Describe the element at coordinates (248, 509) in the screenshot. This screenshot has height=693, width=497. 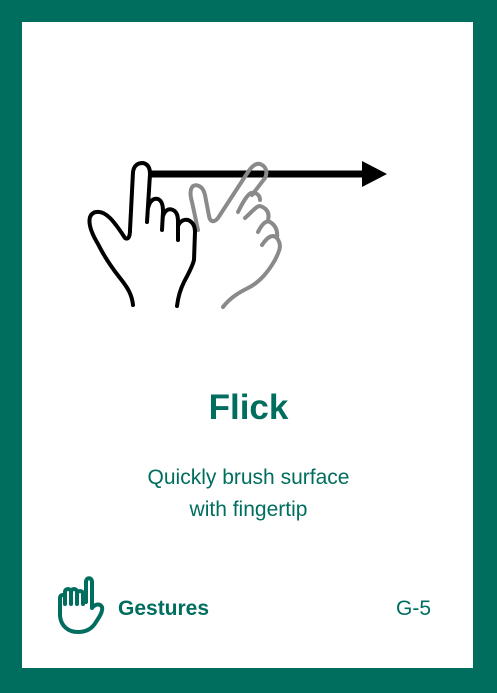
I see `description-line: with fingertip` at that location.